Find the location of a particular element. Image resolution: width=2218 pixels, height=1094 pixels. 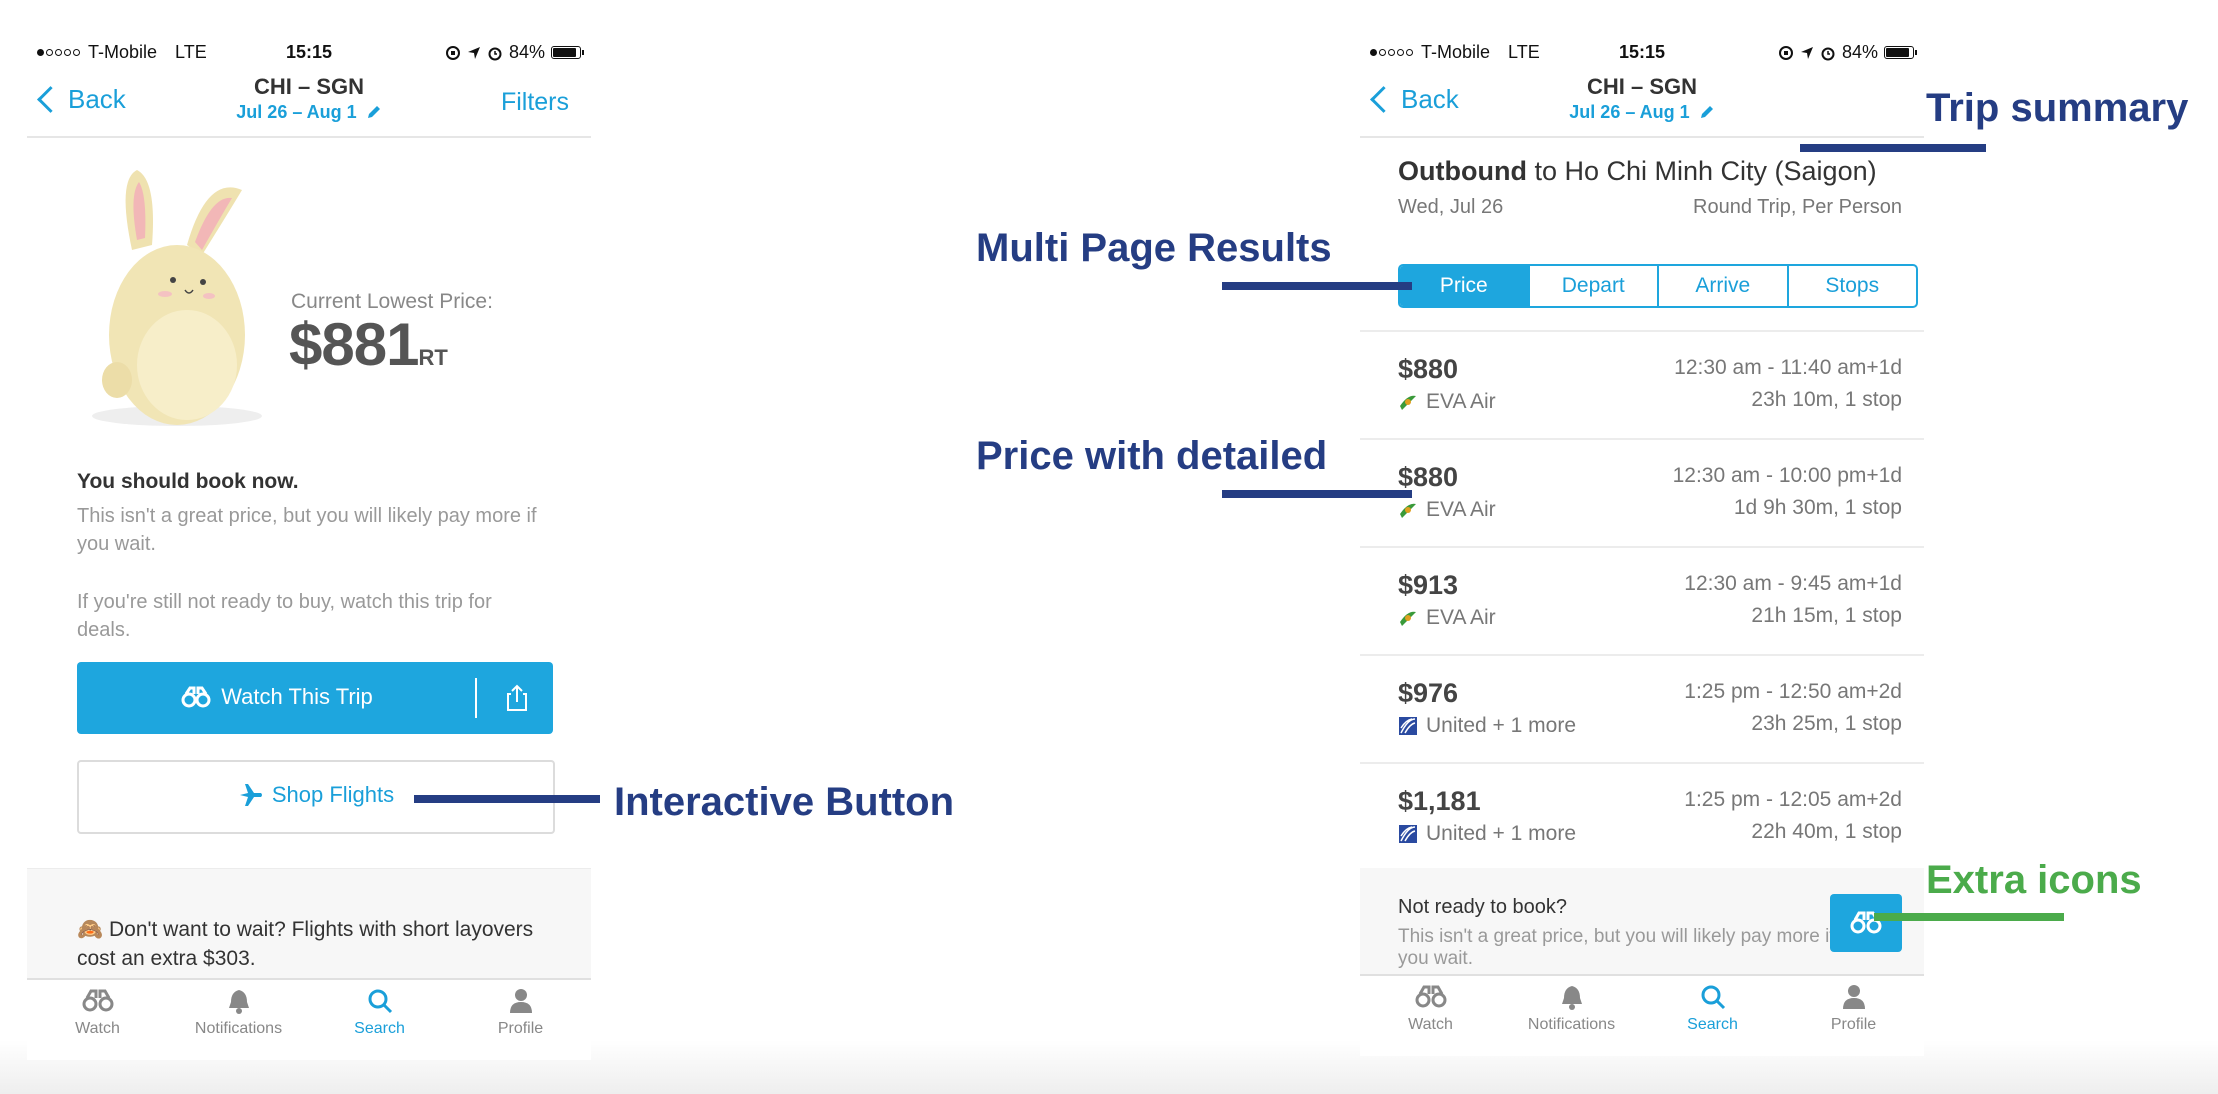

tab-profile-label: Profile is located at coordinates (1853, 1024).